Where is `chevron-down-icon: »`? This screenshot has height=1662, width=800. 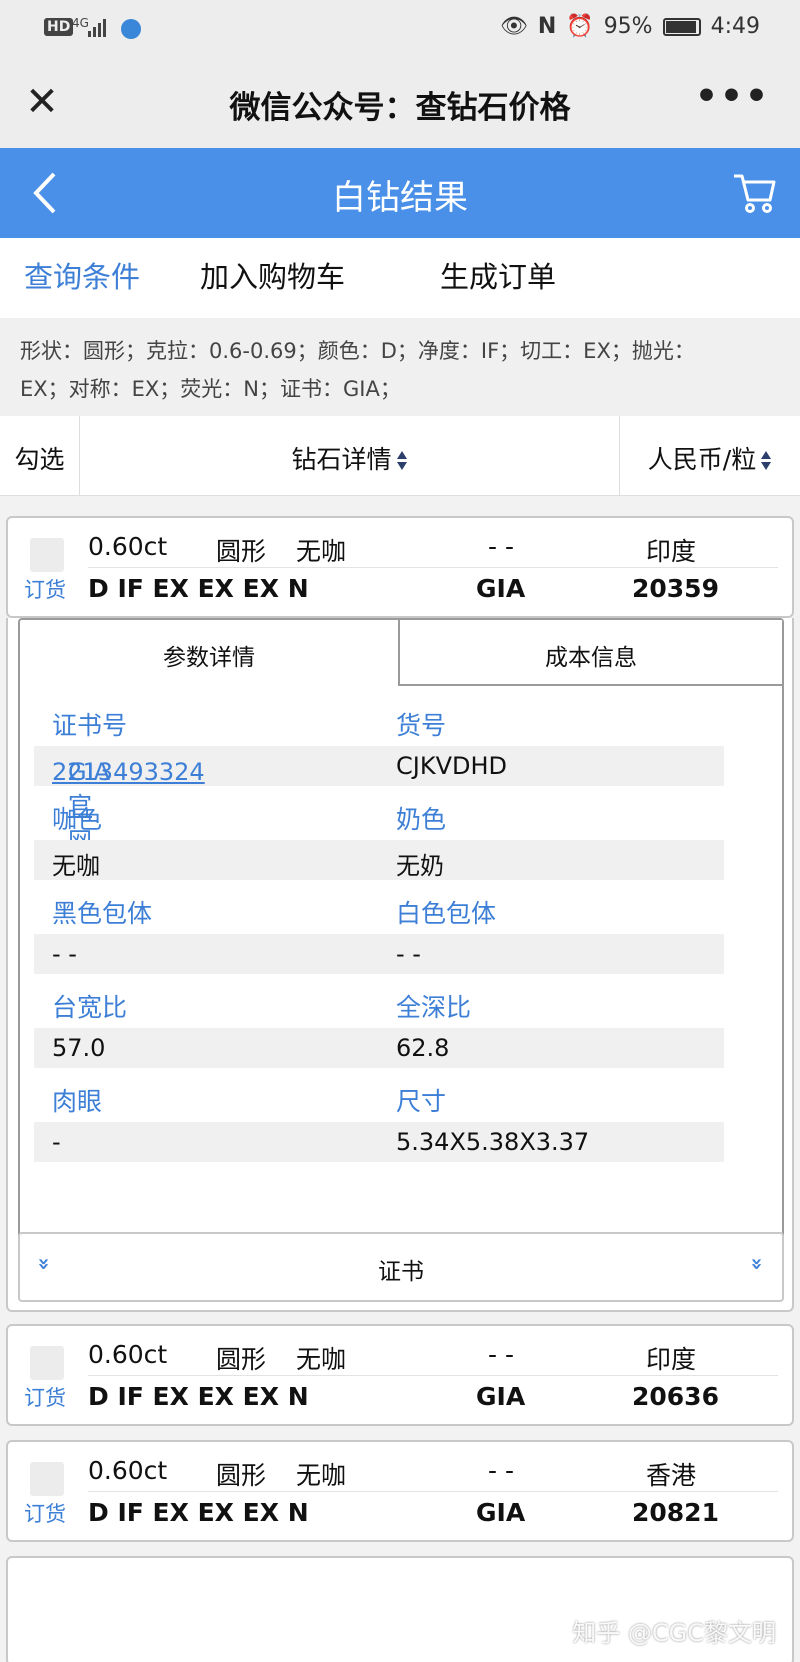
chevron-down-icon: » is located at coordinates (757, 1264).